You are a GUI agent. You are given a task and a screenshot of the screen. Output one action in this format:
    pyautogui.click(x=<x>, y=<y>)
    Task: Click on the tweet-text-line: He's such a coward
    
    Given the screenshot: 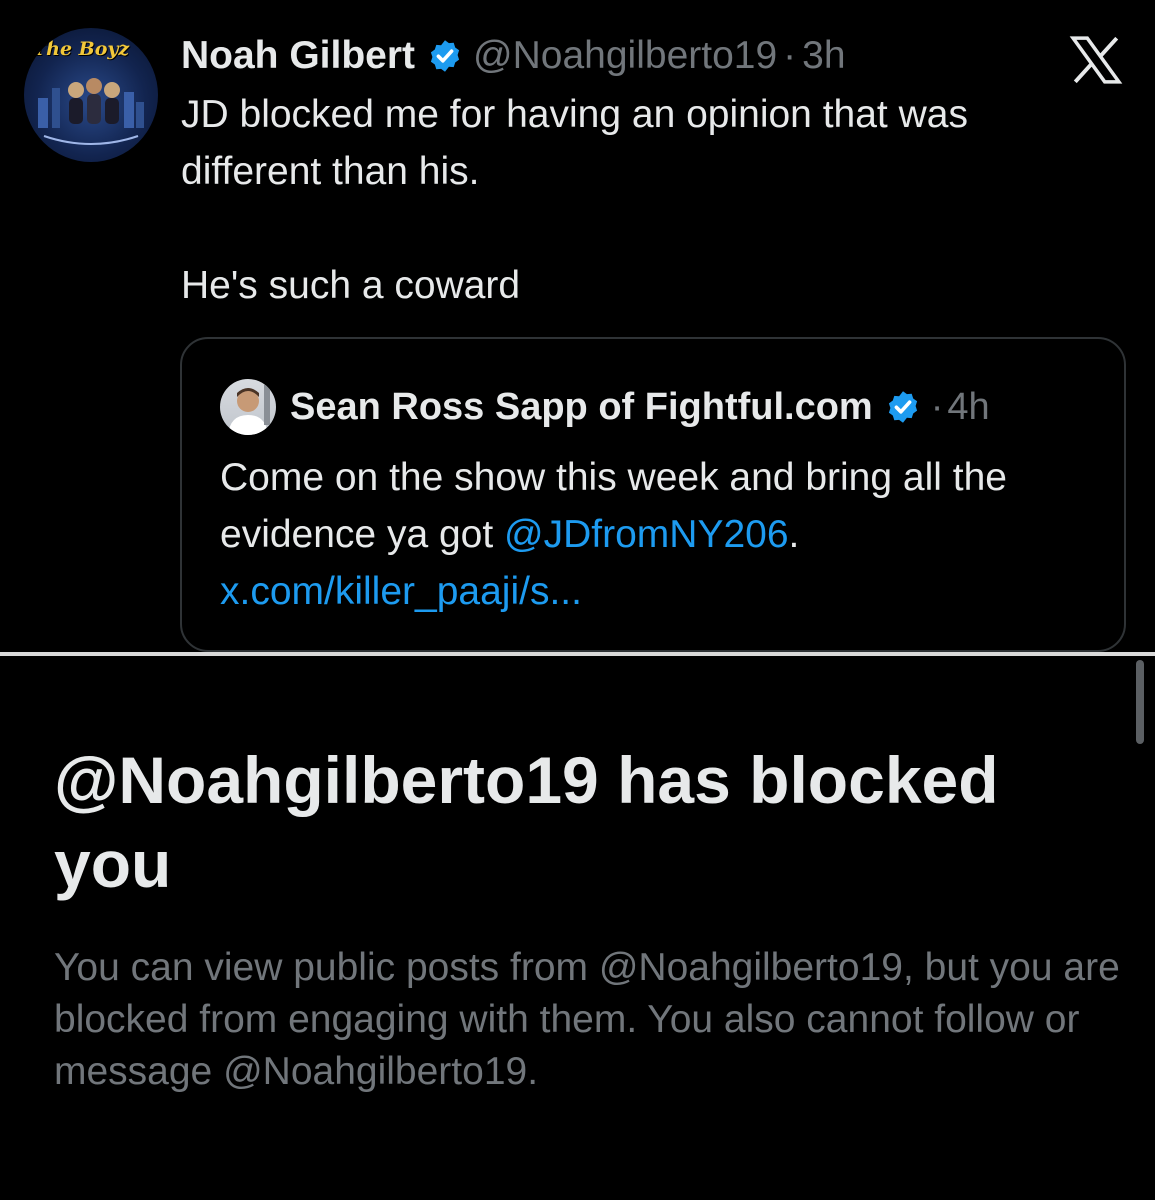 What is the action you would take?
    pyautogui.click(x=351, y=285)
    